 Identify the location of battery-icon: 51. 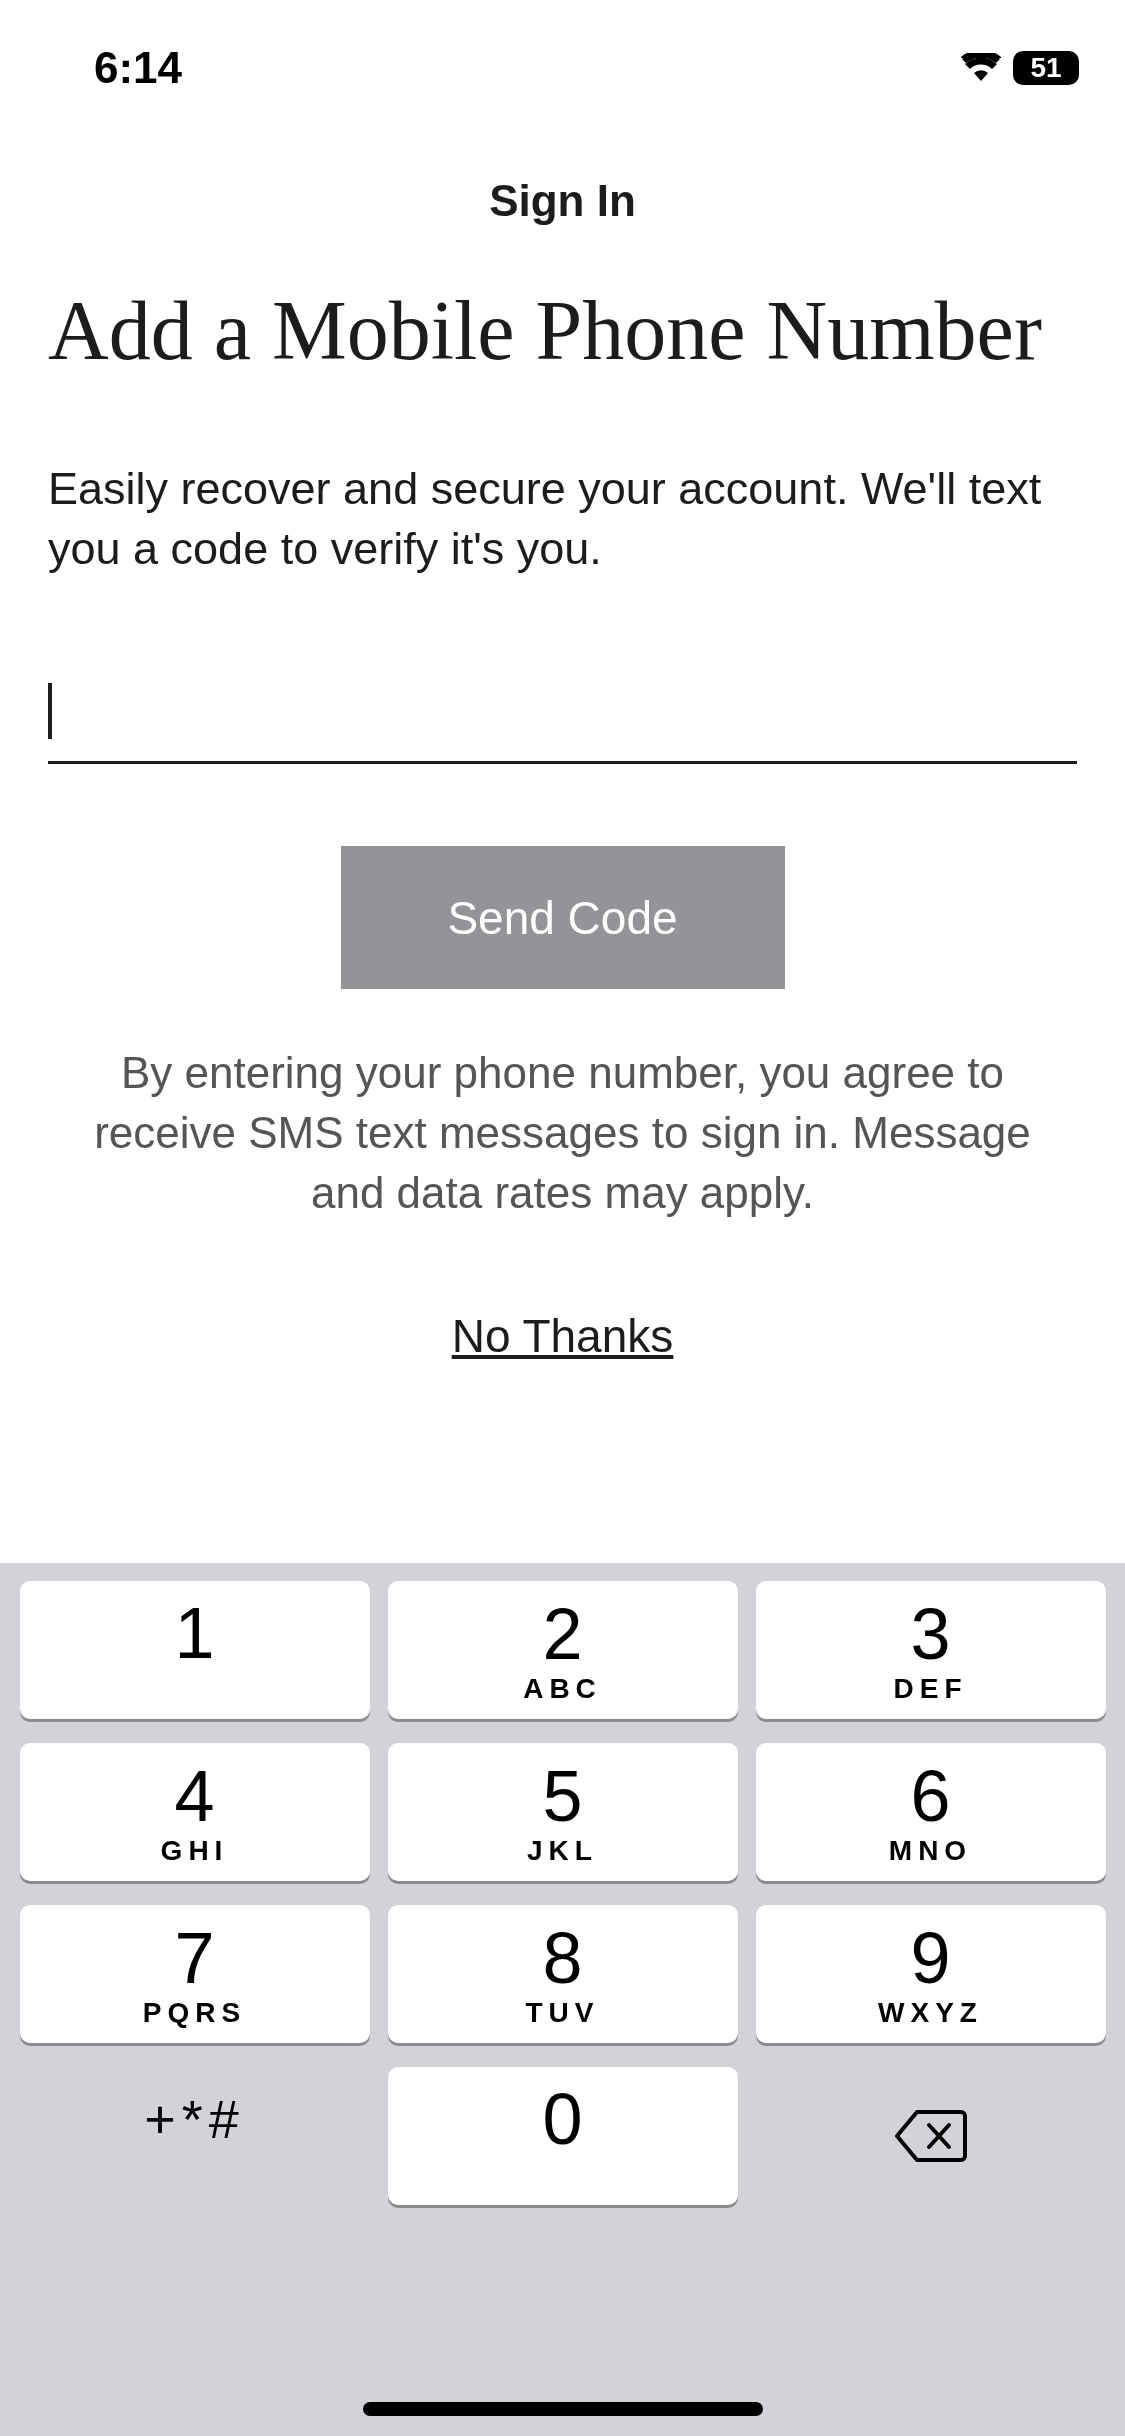
(1046, 68).